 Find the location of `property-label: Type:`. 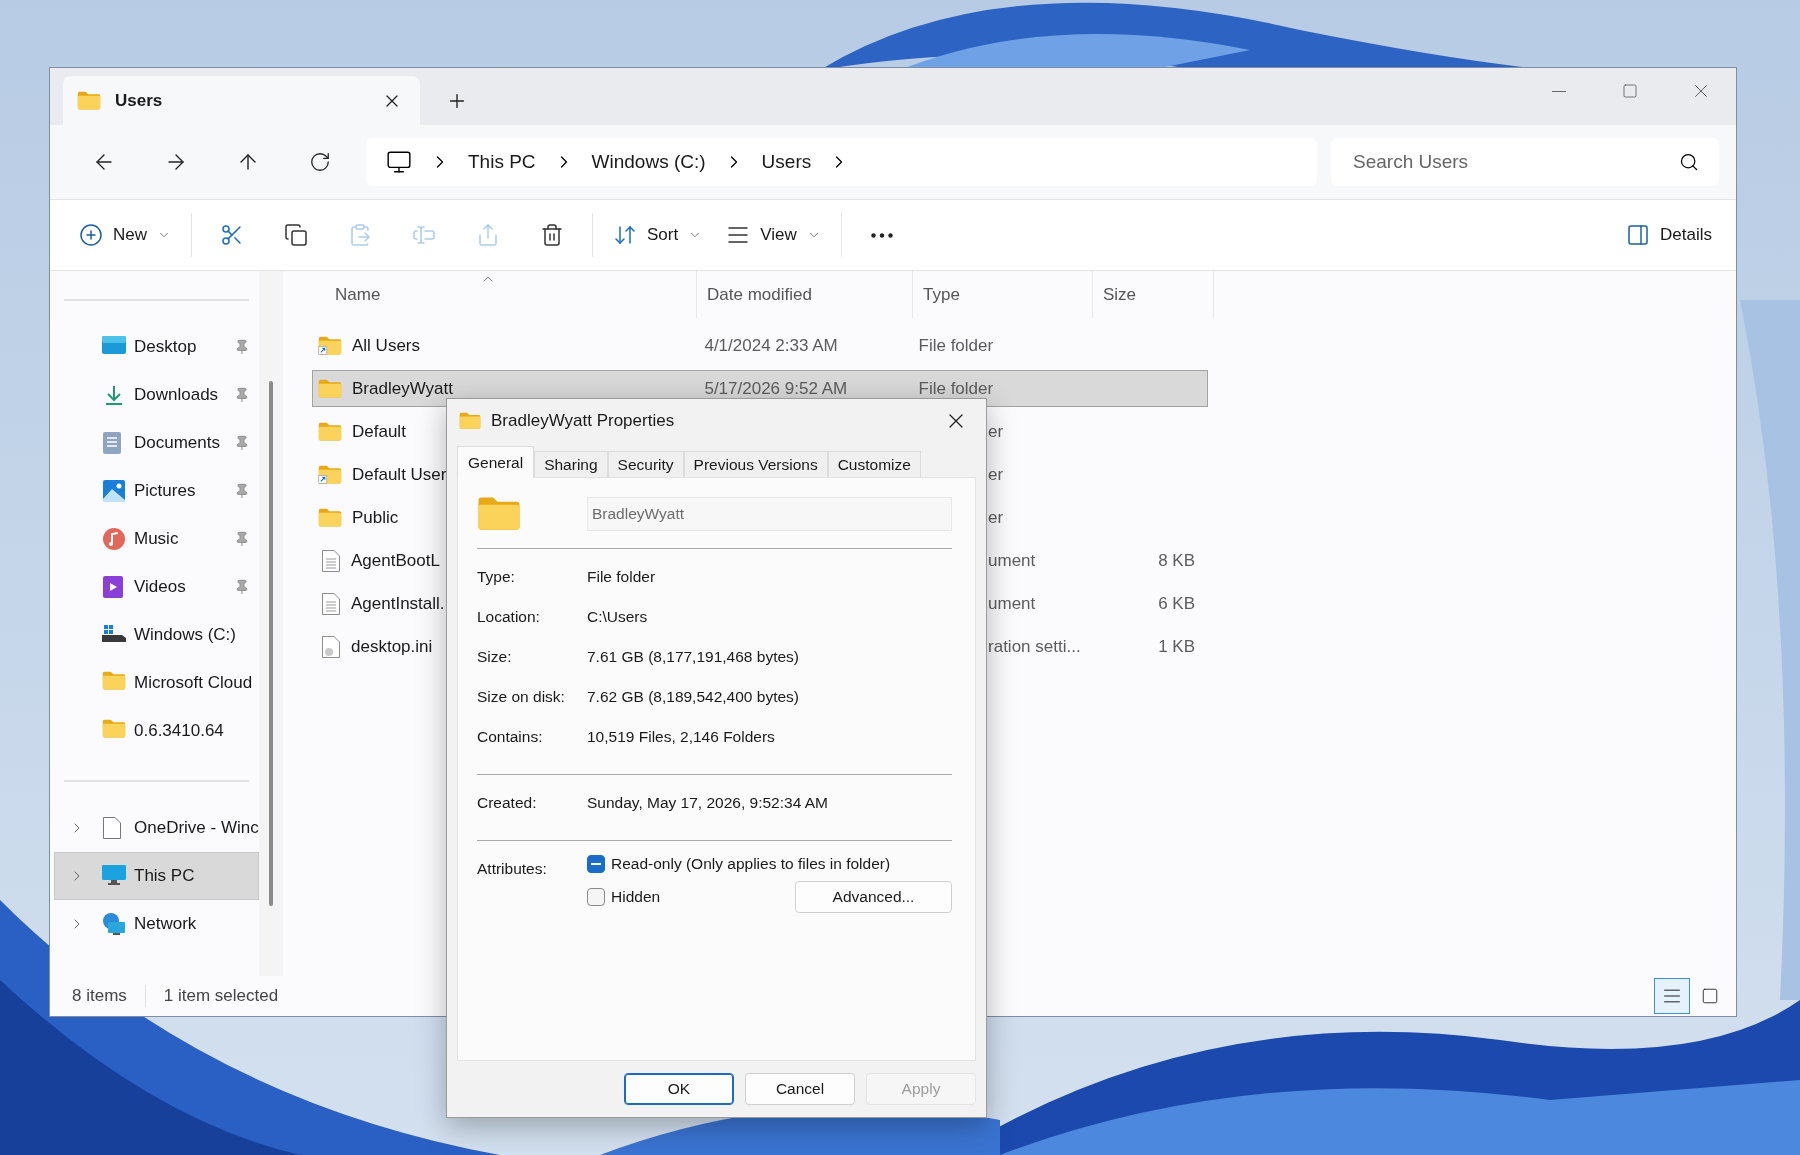

property-label: Type: is located at coordinates (496, 577).